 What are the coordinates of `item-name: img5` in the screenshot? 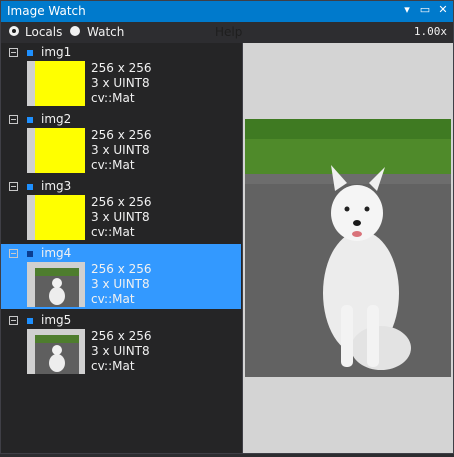 It's located at (56, 320).